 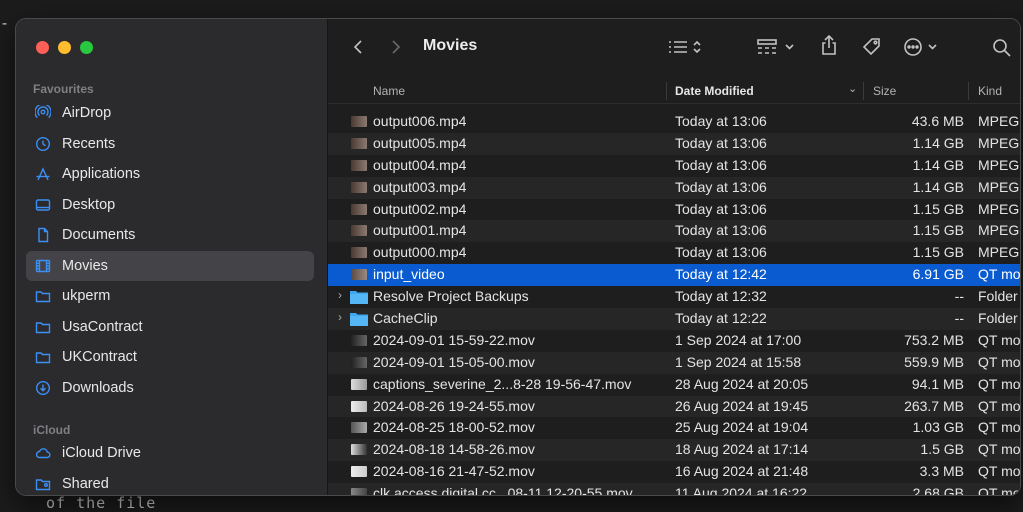 I want to click on forward-button, so click(x=396, y=47).